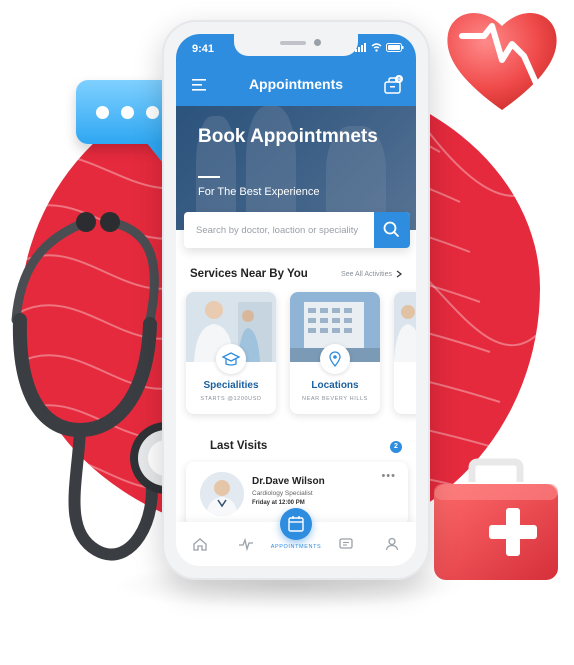 The height and width of the screenshot is (665, 574). I want to click on service-card-partial, so click(405, 353).